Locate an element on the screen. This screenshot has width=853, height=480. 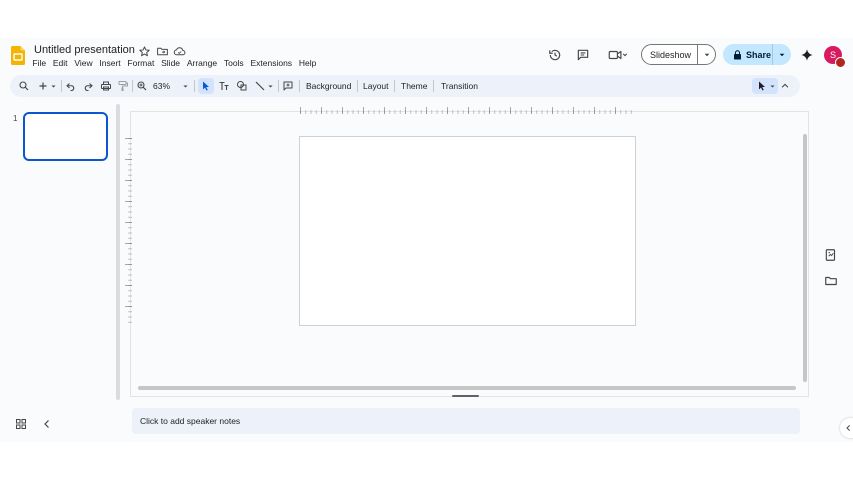
shape-icon is located at coordinates (242, 86).